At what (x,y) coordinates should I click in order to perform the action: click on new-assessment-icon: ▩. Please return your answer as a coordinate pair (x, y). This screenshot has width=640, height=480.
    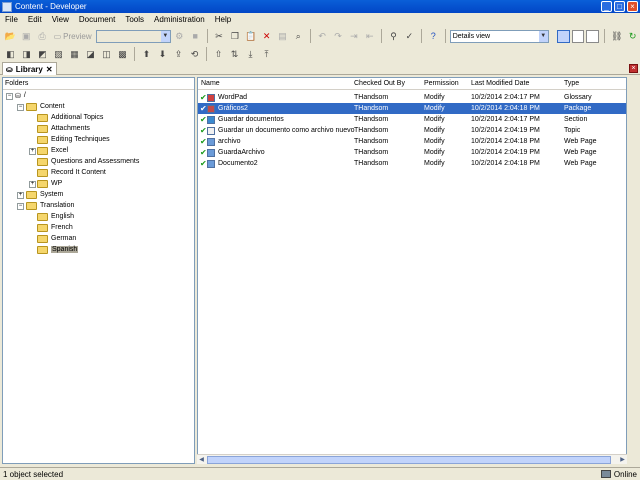
    Looking at the image, I should click on (122, 54).